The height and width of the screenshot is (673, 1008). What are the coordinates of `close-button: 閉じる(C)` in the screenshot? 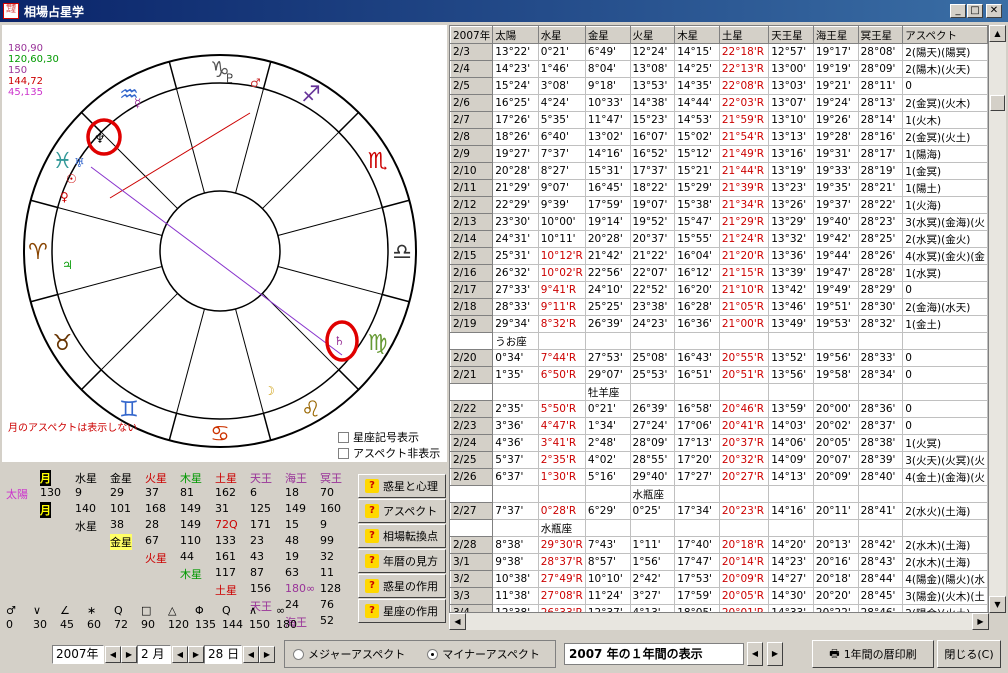 It's located at (969, 654).